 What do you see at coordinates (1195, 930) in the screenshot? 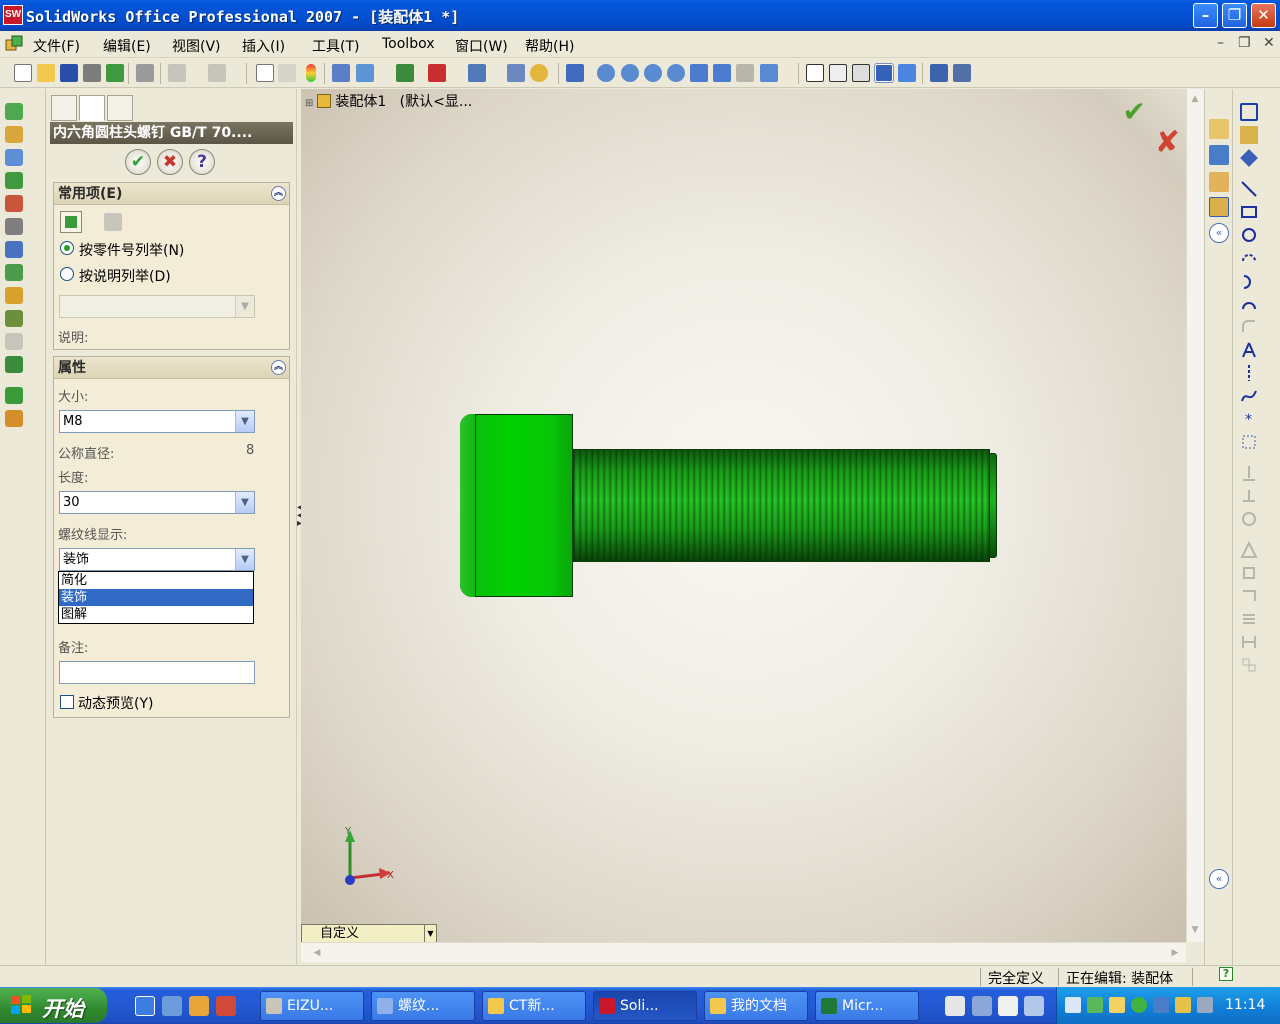
I see `scroll-down-icon: ▼` at bounding box center [1195, 930].